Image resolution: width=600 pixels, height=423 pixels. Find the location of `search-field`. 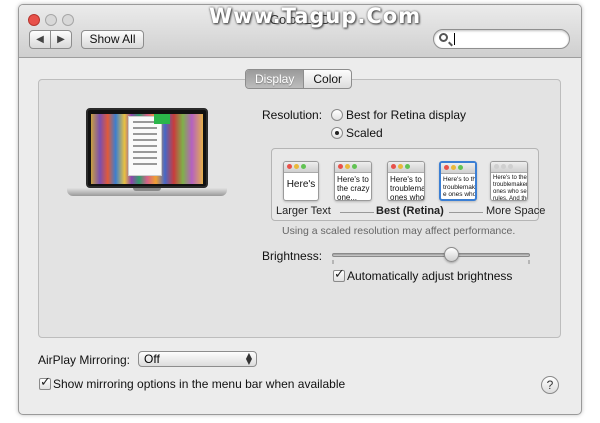

search-field is located at coordinates (501, 39).